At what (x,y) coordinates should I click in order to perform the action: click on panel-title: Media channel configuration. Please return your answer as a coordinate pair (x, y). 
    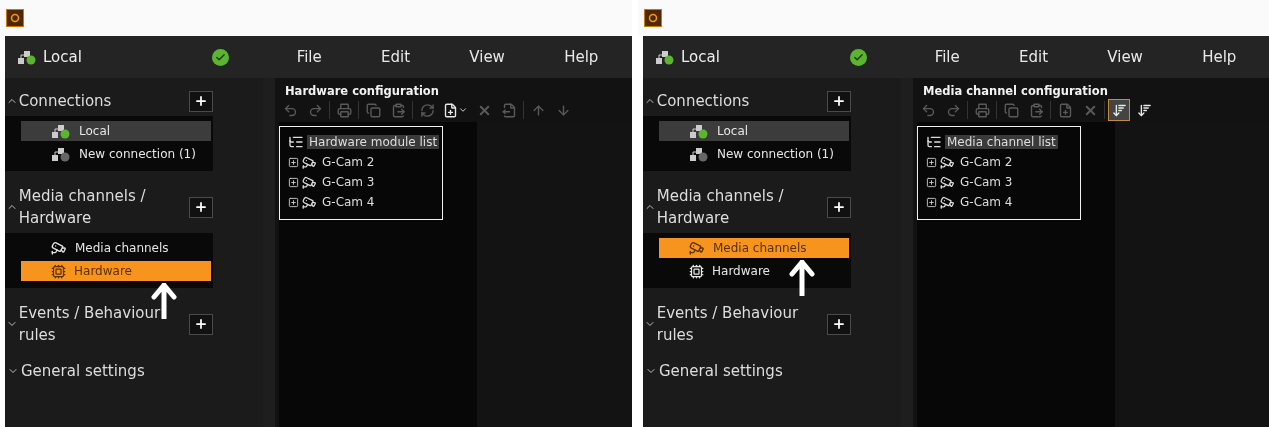
    Looking at the image, I should click on (1015, 91).